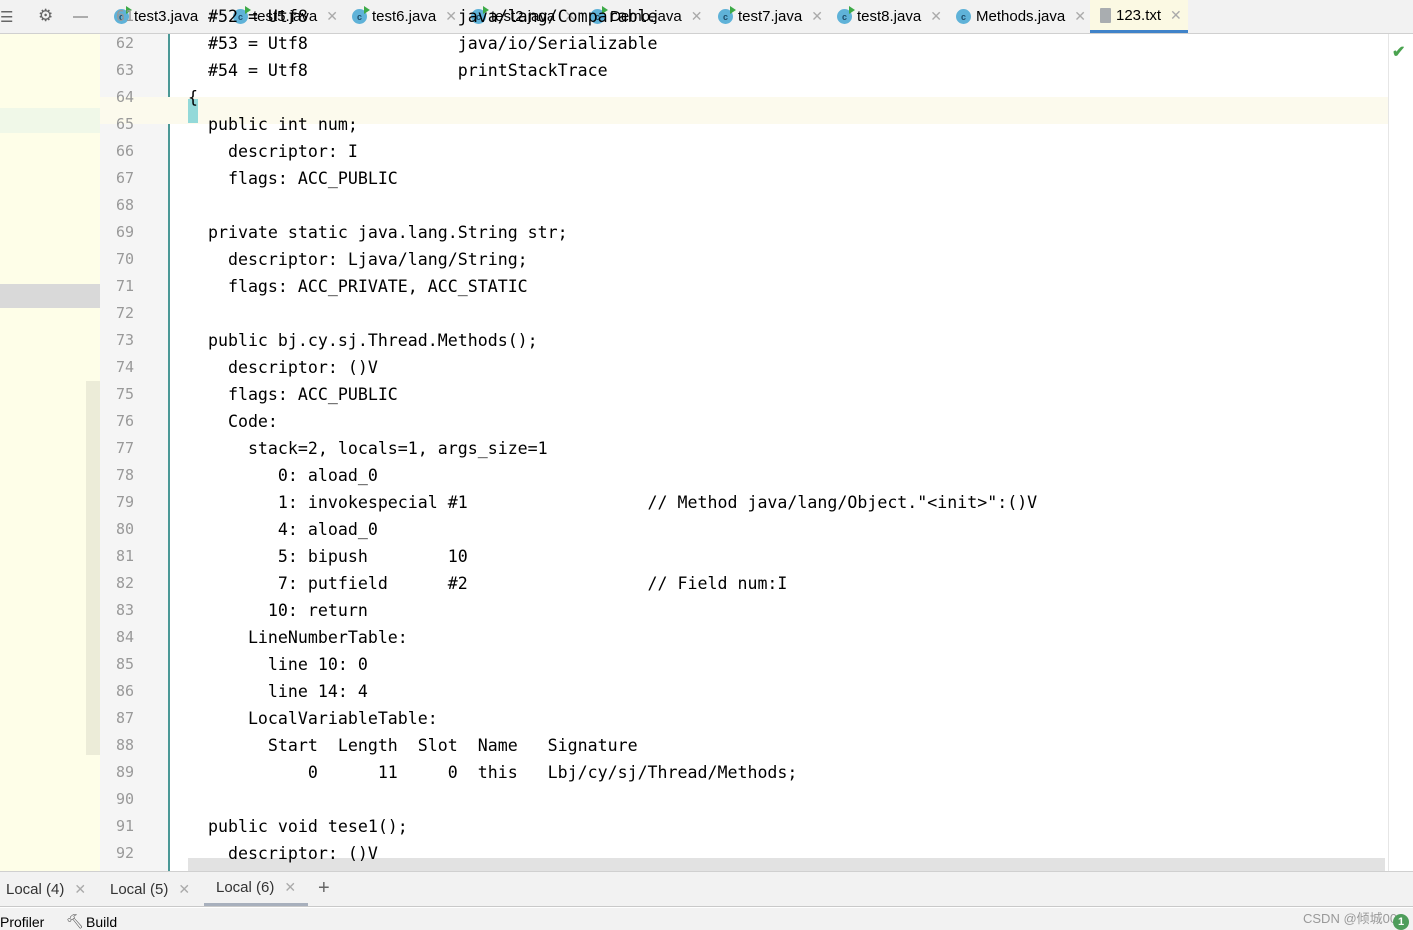 This screenshot has height=930, width=1413. I want to click on code-line: 0: aload_0, so click(283, 475).